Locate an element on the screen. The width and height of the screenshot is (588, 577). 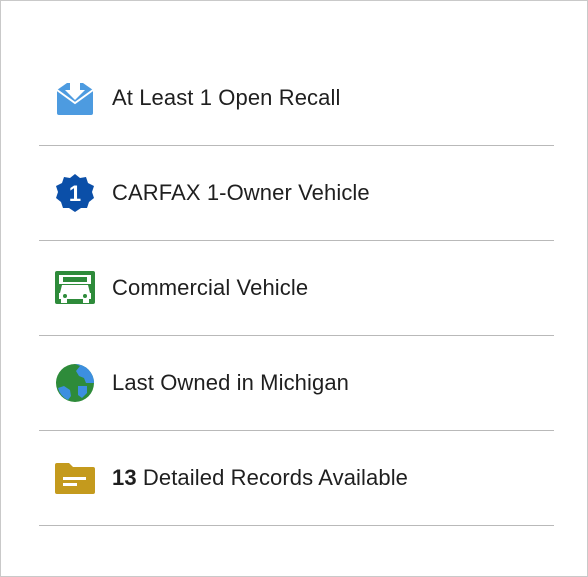
one-owner-label: CARFAX 1-Owner Vehicle is located at coordinates (241, 192).